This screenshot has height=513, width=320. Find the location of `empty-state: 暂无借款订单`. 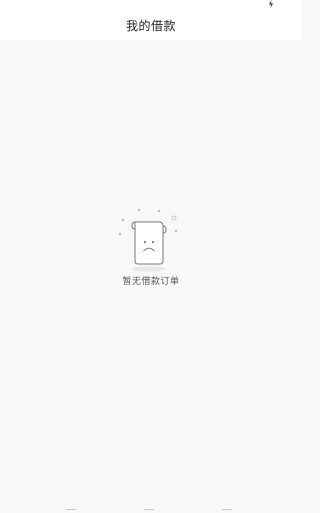

empty-state: 暂无借款订单 is located at coordinates (151, 248).